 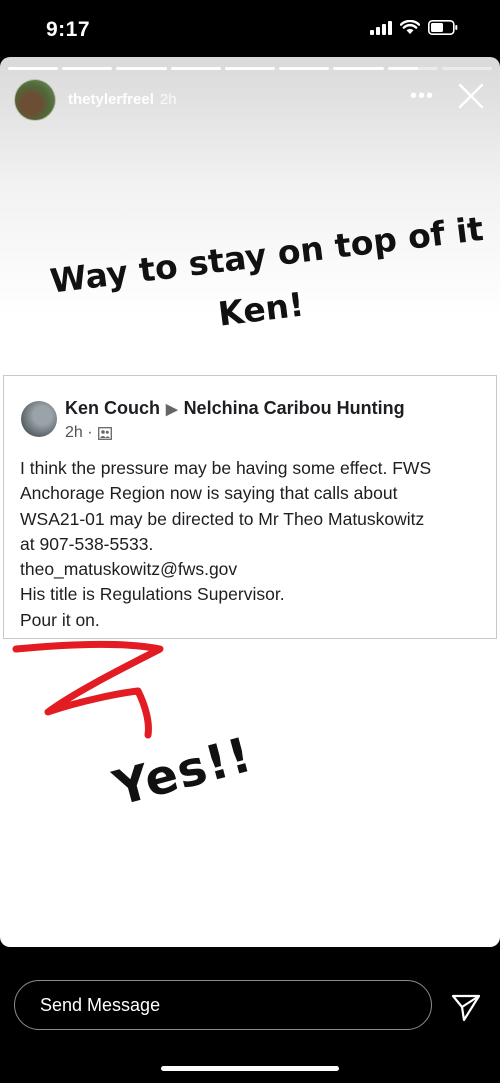 I want to click on close-icon, so click(x=471, y=96).